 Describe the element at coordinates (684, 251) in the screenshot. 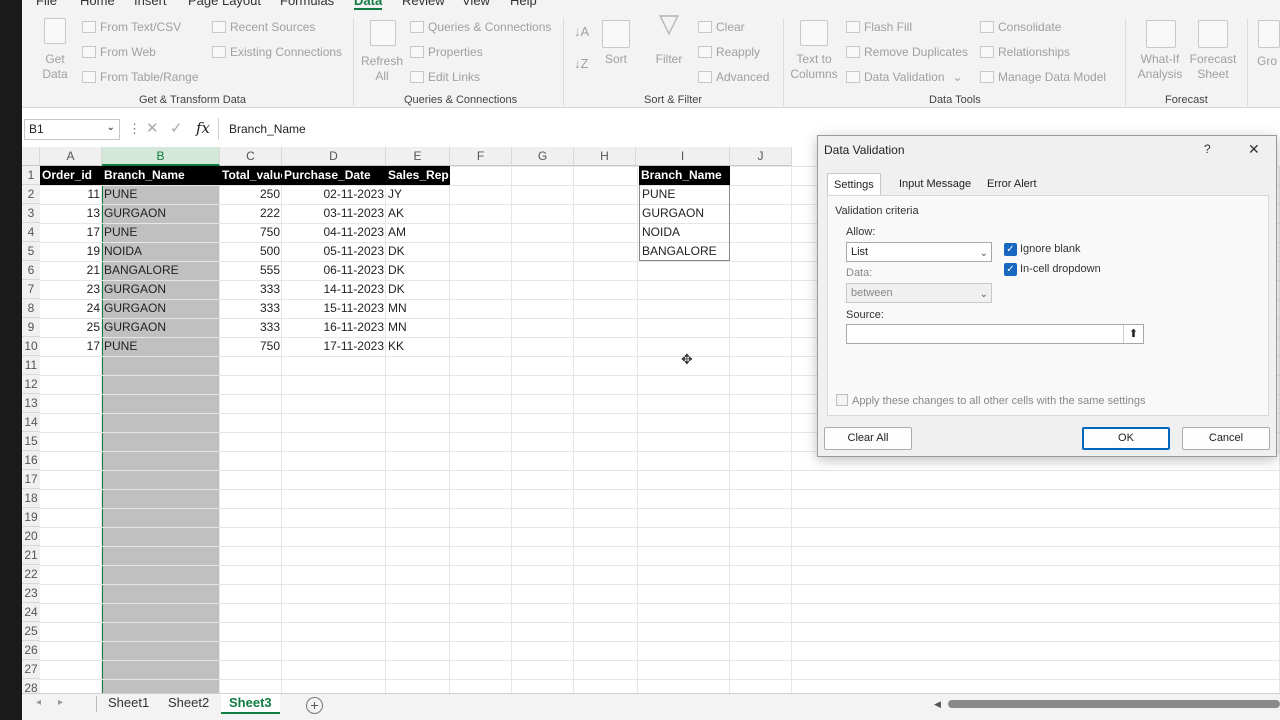

I see `branch-list-item: BANGALORE` at that location.